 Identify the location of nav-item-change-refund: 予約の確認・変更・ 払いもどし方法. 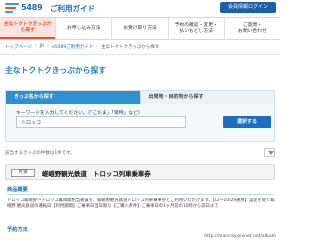
(195, 28).